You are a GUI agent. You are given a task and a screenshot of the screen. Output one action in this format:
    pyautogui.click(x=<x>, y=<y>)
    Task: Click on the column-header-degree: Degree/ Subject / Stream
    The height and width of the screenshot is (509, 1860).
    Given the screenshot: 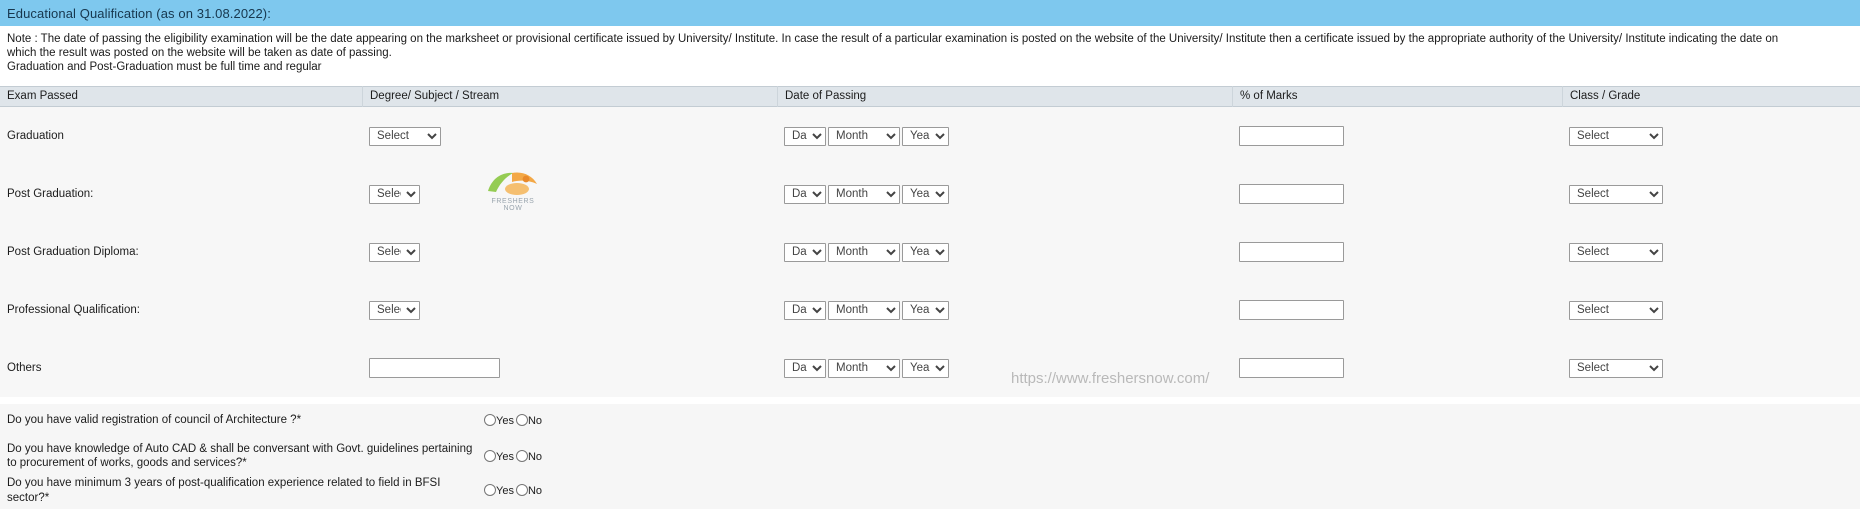 What is the action you would take?
    pyautogui.click(x=569, y=96)
    